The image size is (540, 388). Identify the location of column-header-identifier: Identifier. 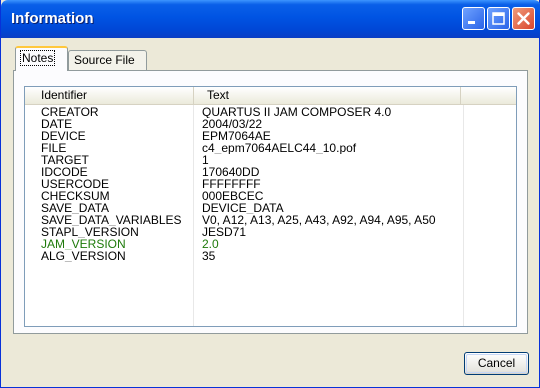
(109, 95).